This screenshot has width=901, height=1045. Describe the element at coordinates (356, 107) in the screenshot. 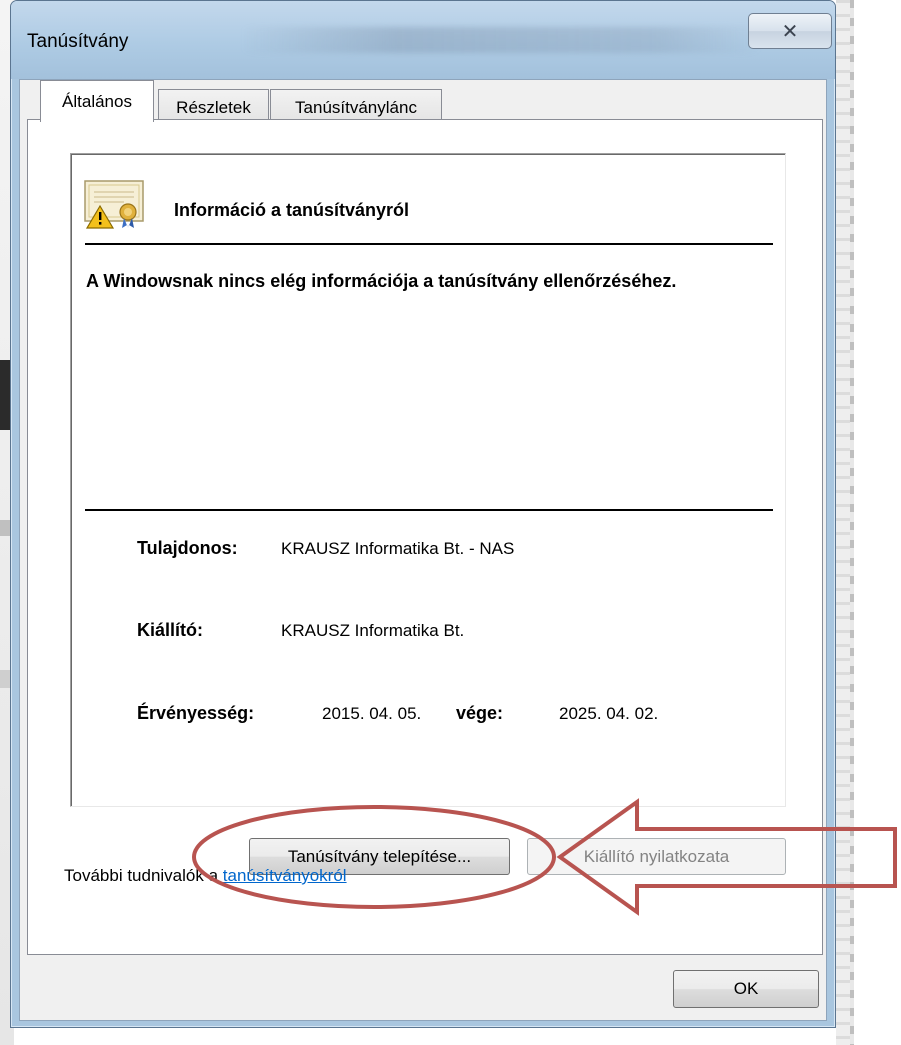

I see `tab-certification-path-label: Tanúsítványlánc` at that location.